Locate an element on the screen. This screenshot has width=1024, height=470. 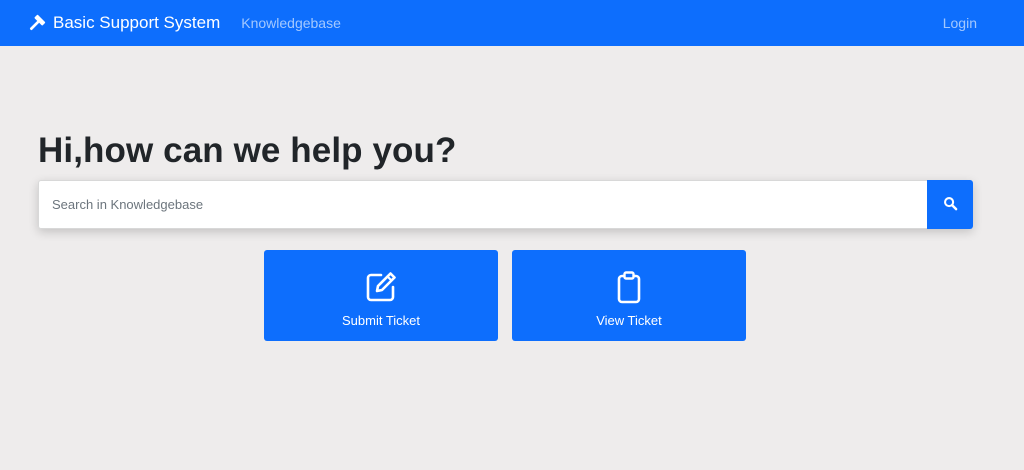
login-link: Login is located at coordinates (960, 23).